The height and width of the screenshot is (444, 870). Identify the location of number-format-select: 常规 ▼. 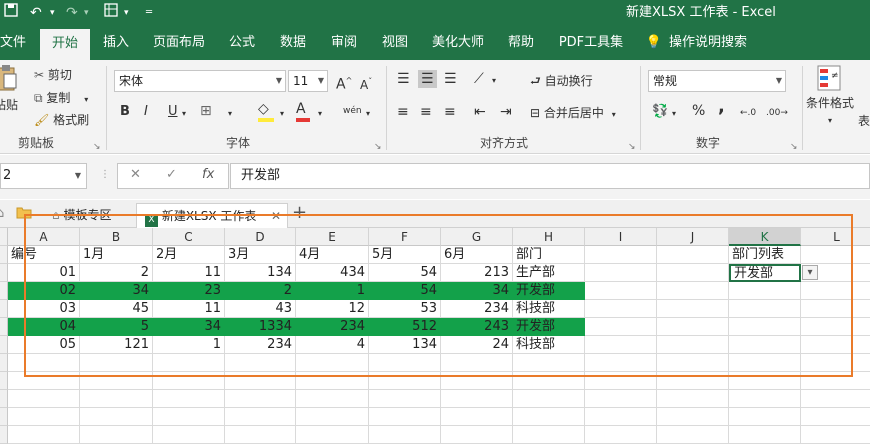
(717, 81).